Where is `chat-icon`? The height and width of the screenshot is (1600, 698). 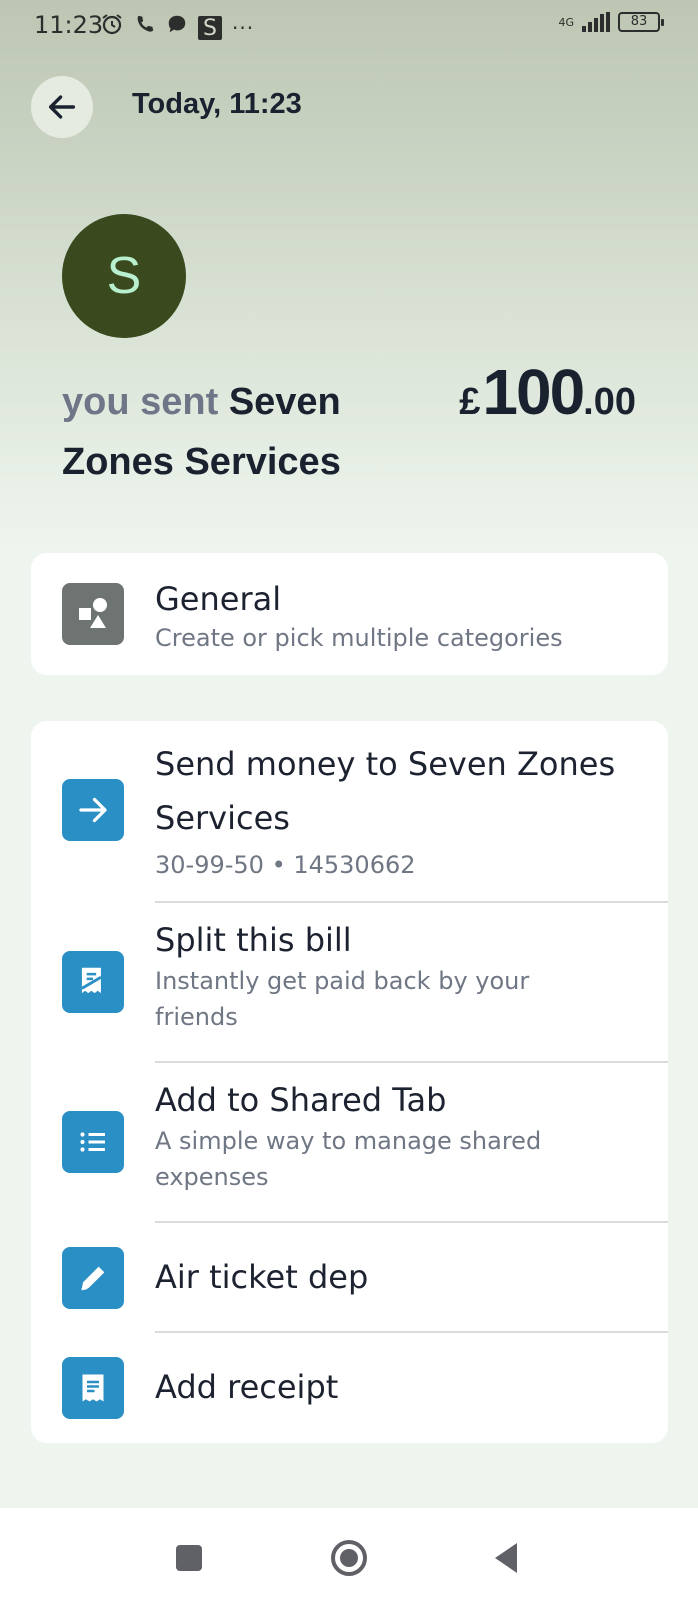
chat-icon is located at coordinates (177, 27).